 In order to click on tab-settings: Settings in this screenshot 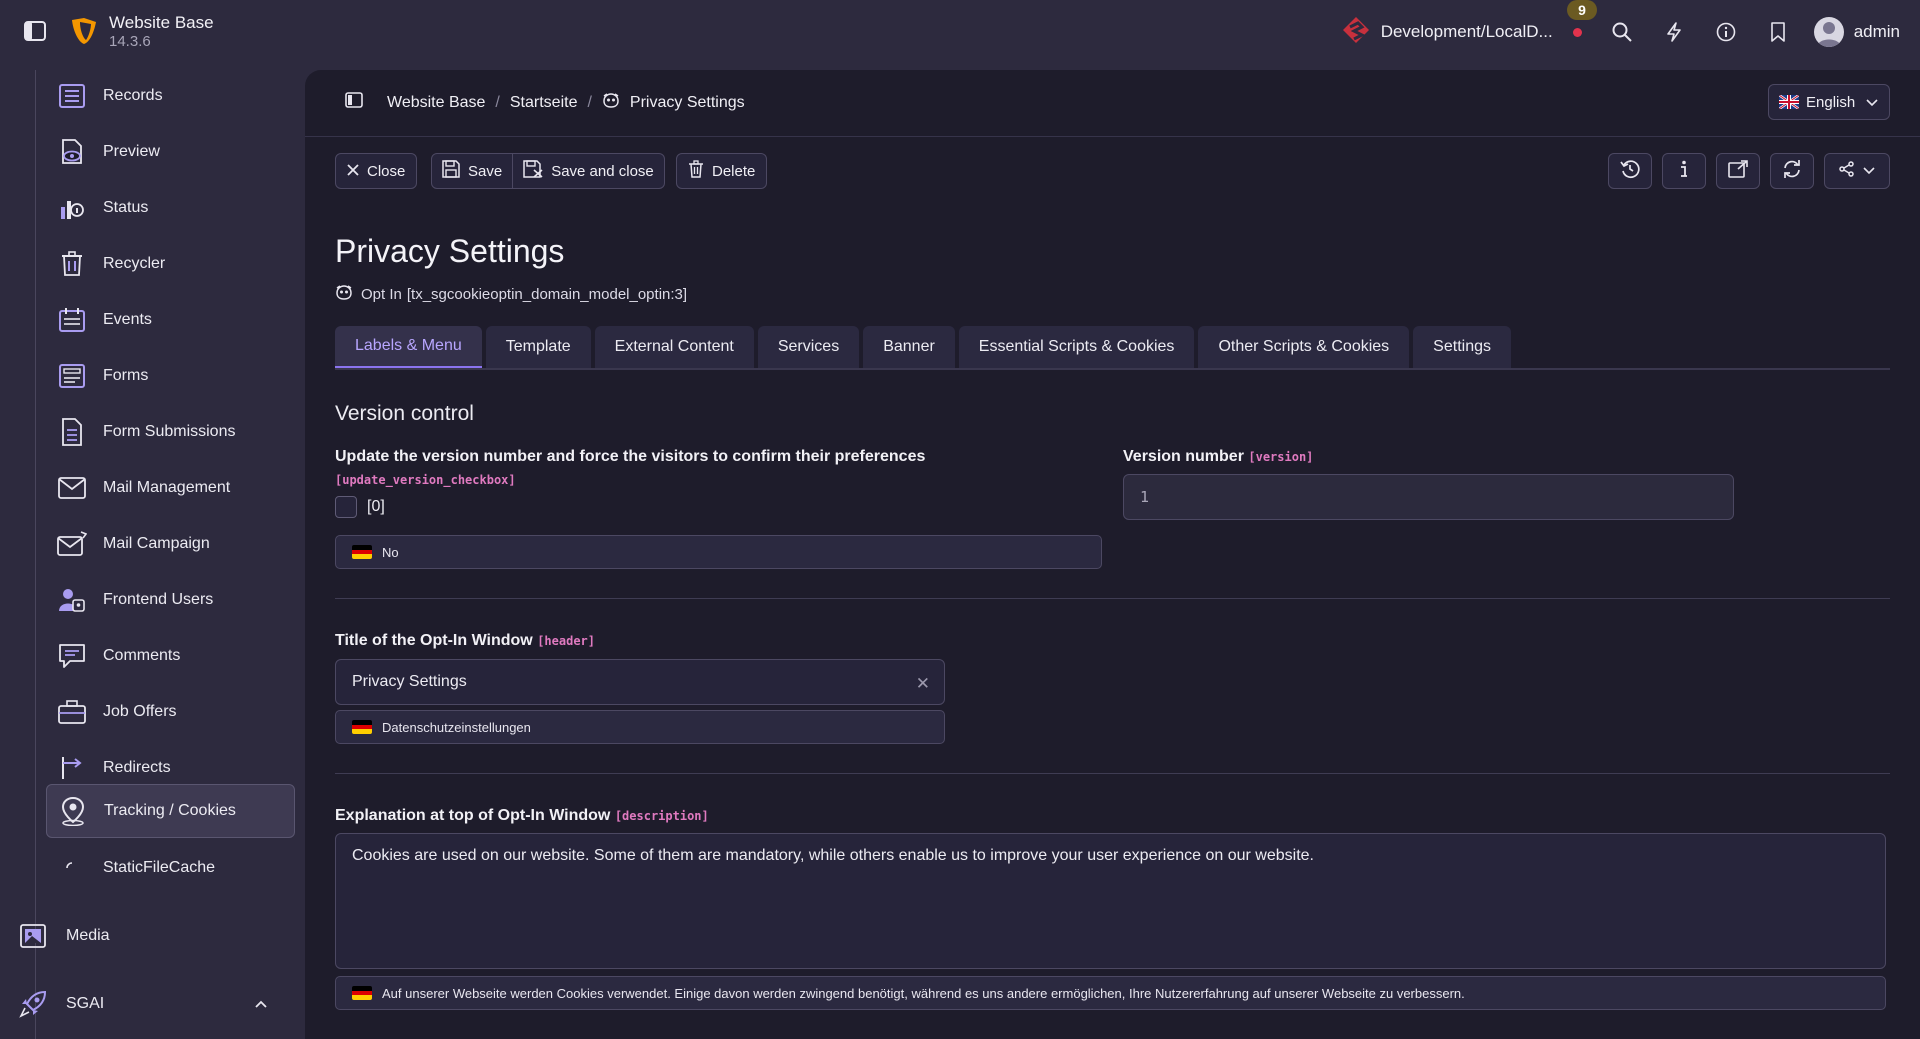, I will do `click(1462, 347)`.